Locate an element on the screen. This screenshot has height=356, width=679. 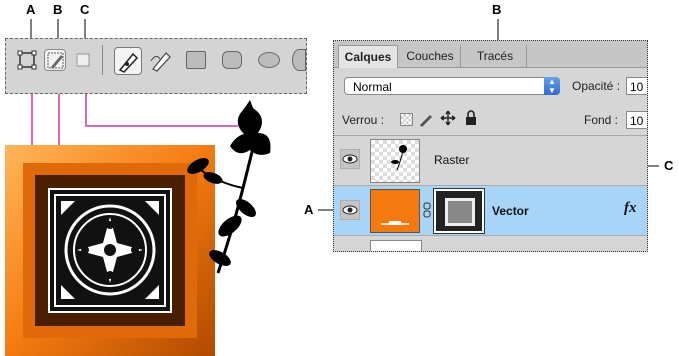
pen-tool-icon is located at coordinates (128, 61).